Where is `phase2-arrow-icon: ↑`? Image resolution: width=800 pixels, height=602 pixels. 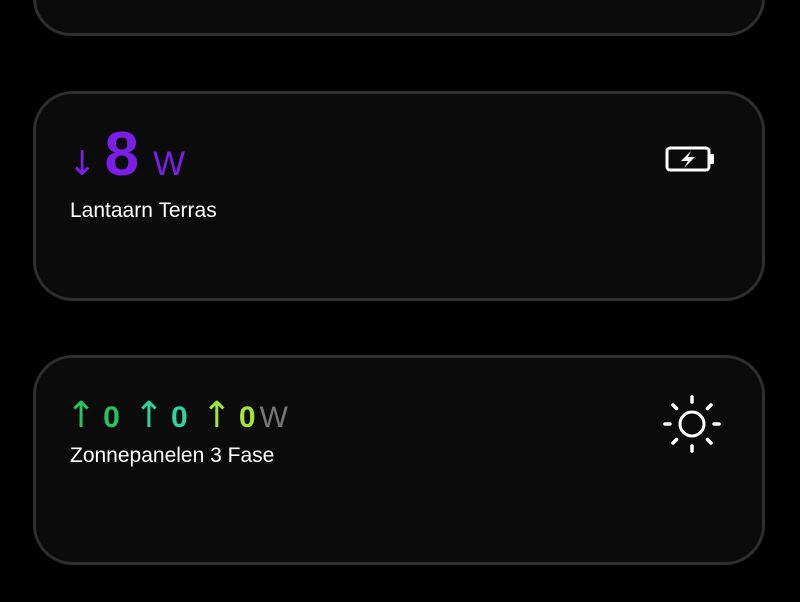
phase2-arrow-icon: ↑ is located at coordinates (149, 415).